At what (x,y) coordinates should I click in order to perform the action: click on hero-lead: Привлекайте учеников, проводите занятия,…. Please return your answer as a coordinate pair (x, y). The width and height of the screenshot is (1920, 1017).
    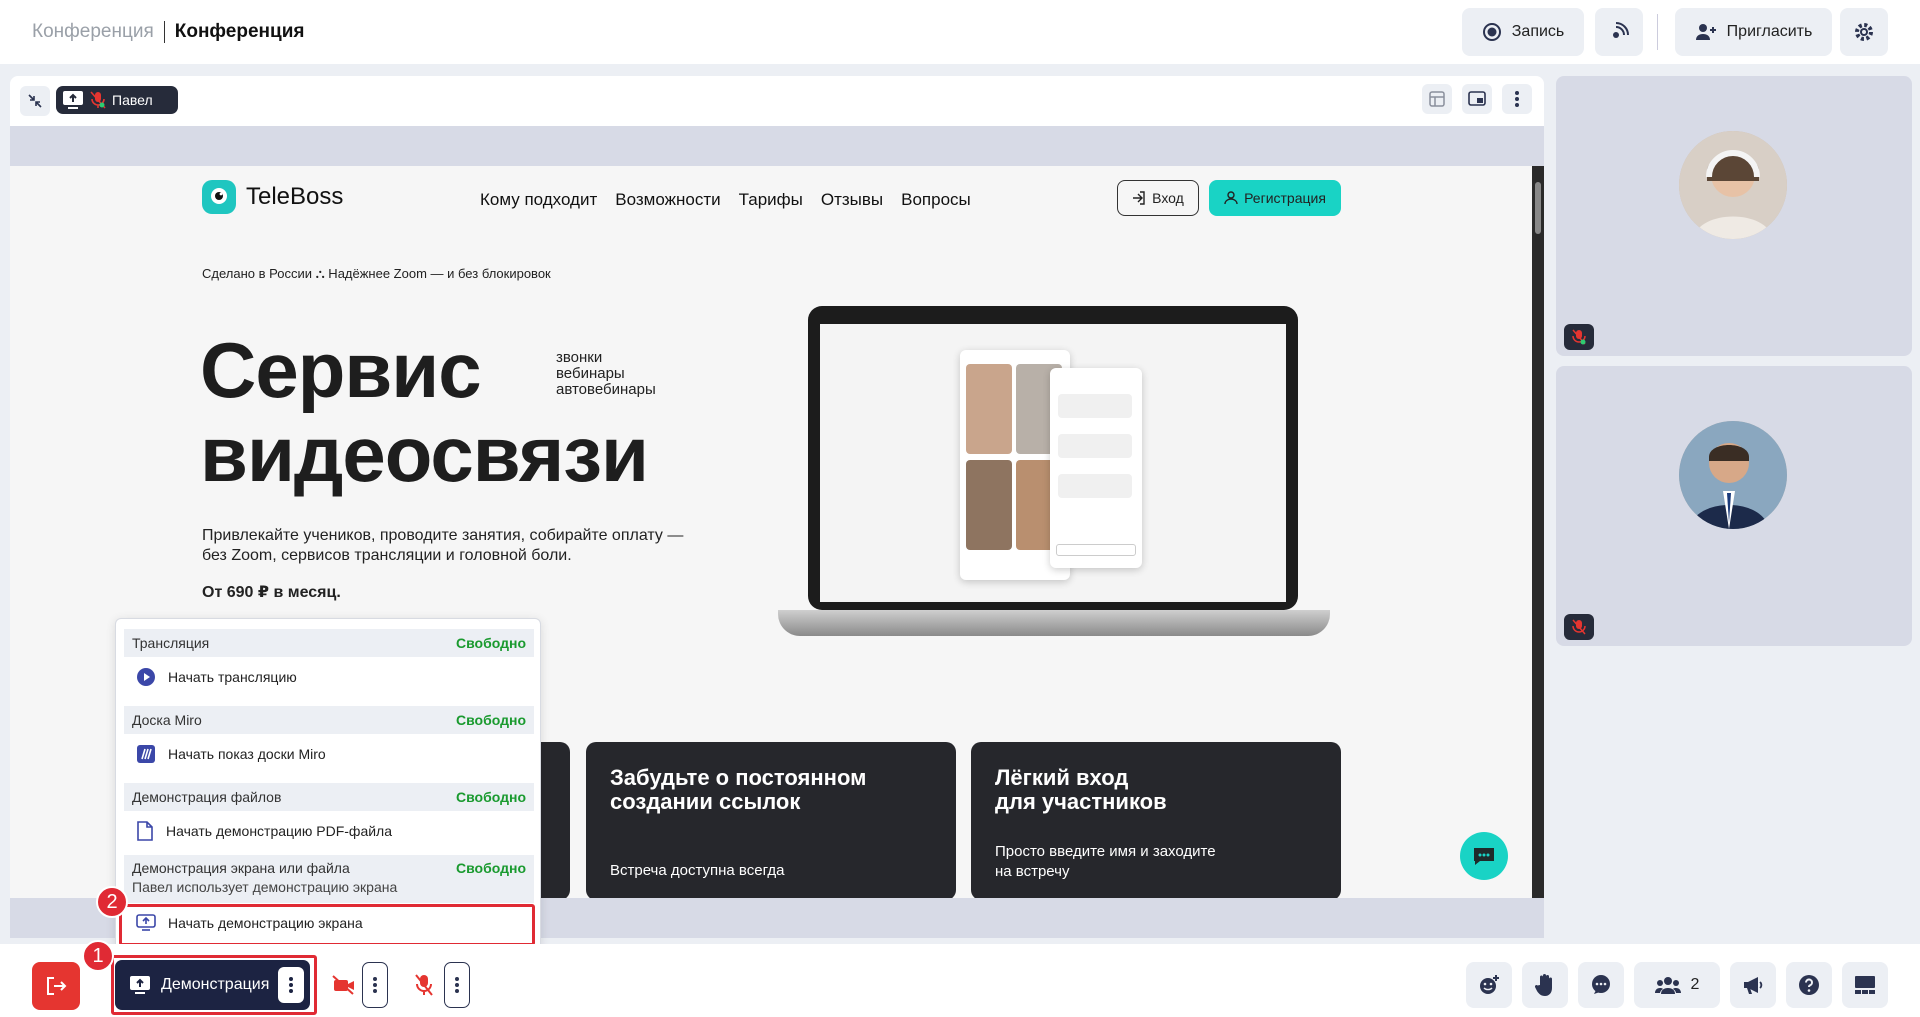
    Looking at the image, I should click on (443, 545).